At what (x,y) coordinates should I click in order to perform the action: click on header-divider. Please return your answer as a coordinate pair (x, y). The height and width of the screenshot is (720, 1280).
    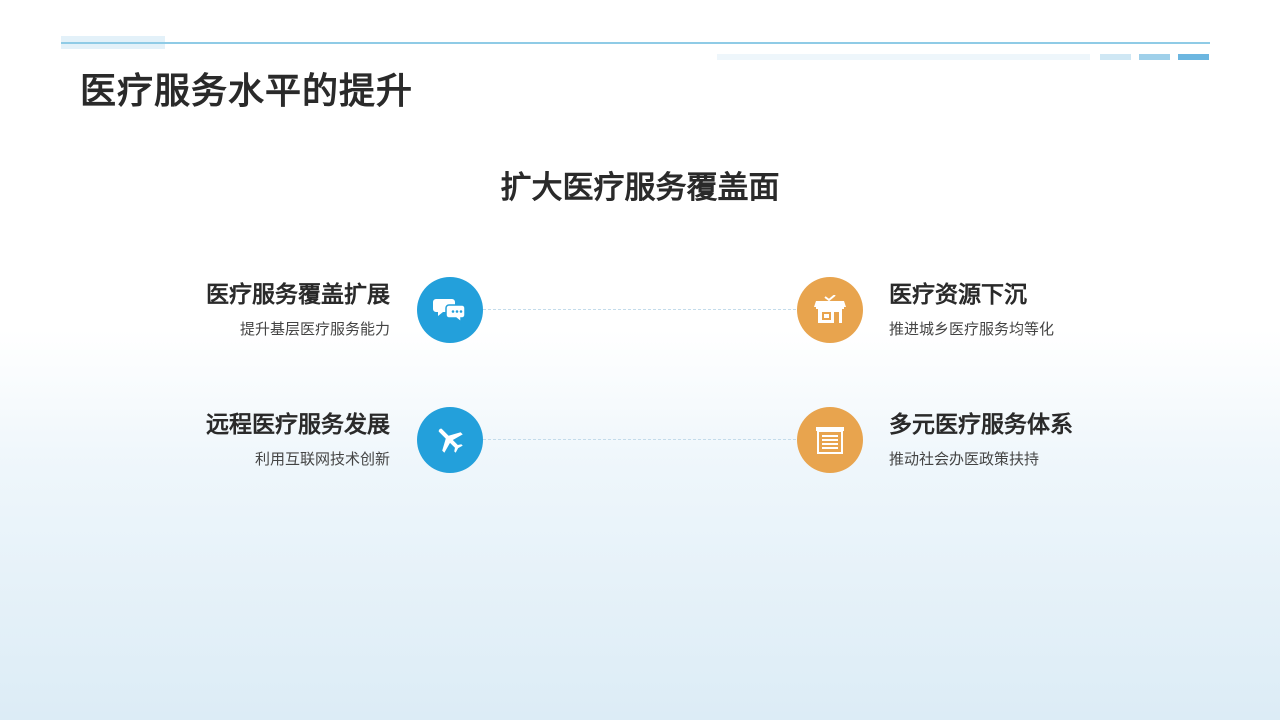
    Looking at the image, I should click on (635, 43).